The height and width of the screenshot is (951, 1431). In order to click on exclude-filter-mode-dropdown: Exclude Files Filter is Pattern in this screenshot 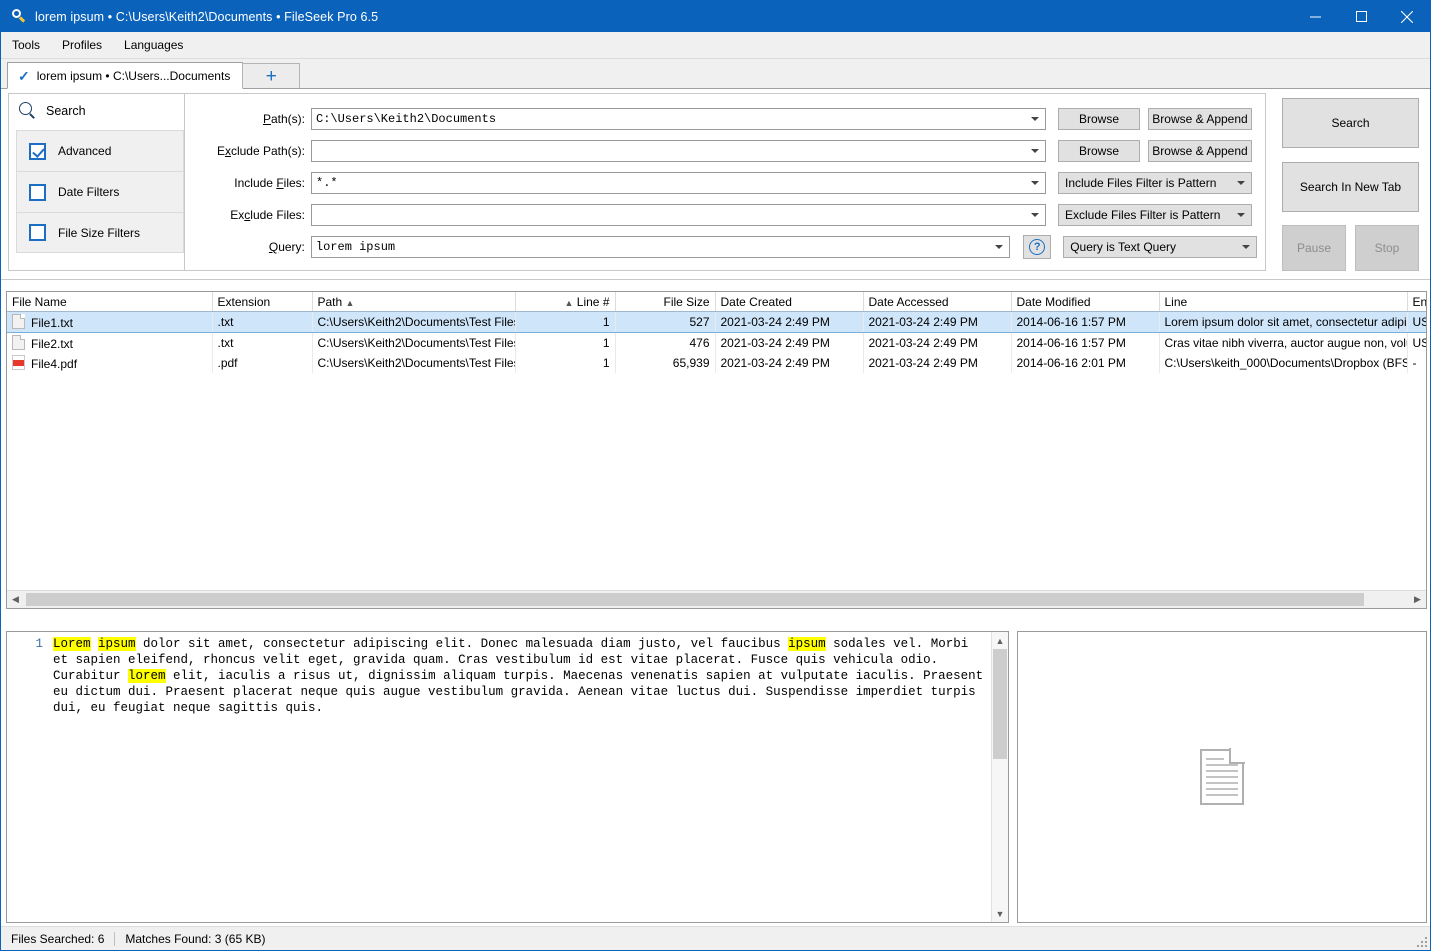, I will do `click(1155, 215)`.